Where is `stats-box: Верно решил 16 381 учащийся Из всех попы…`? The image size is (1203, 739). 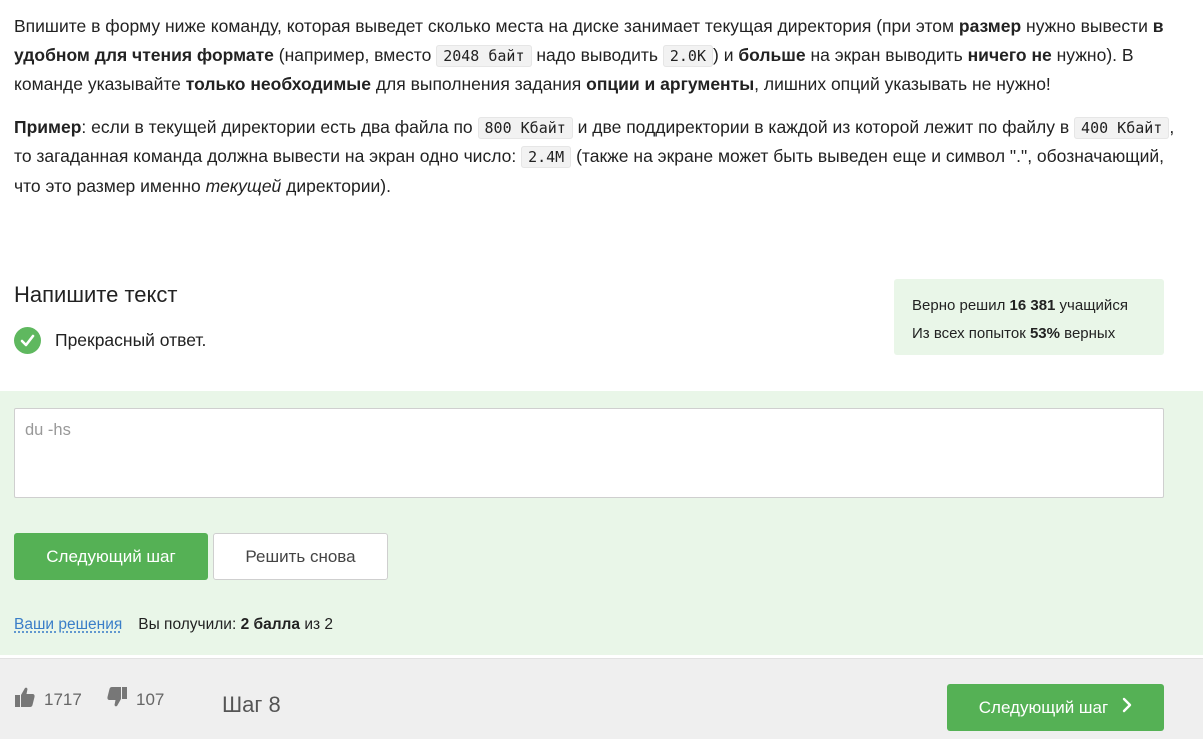 stats-box: Верно решил 16 381 учащийся Из всех попы… is located at coordinates (1029, 317).